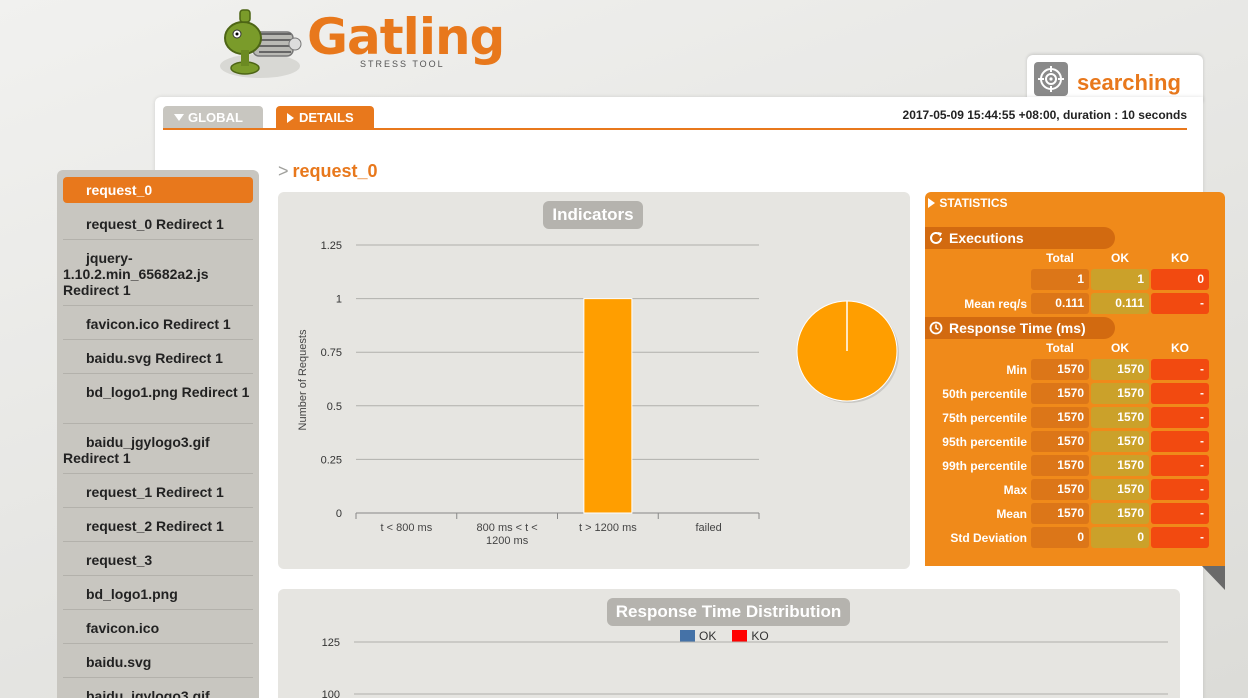  What do you see at coordinates (1120, 537) in the screenshot?
I see `stat-cell-ok: 0` at bounding box center [1120, 537].